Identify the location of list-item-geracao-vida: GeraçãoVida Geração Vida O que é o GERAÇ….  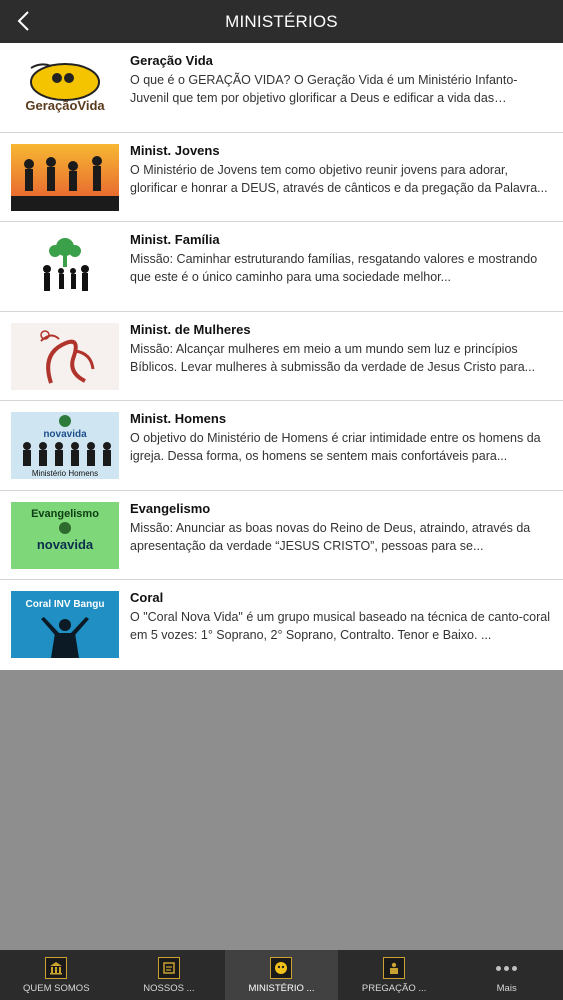
(281, 88).